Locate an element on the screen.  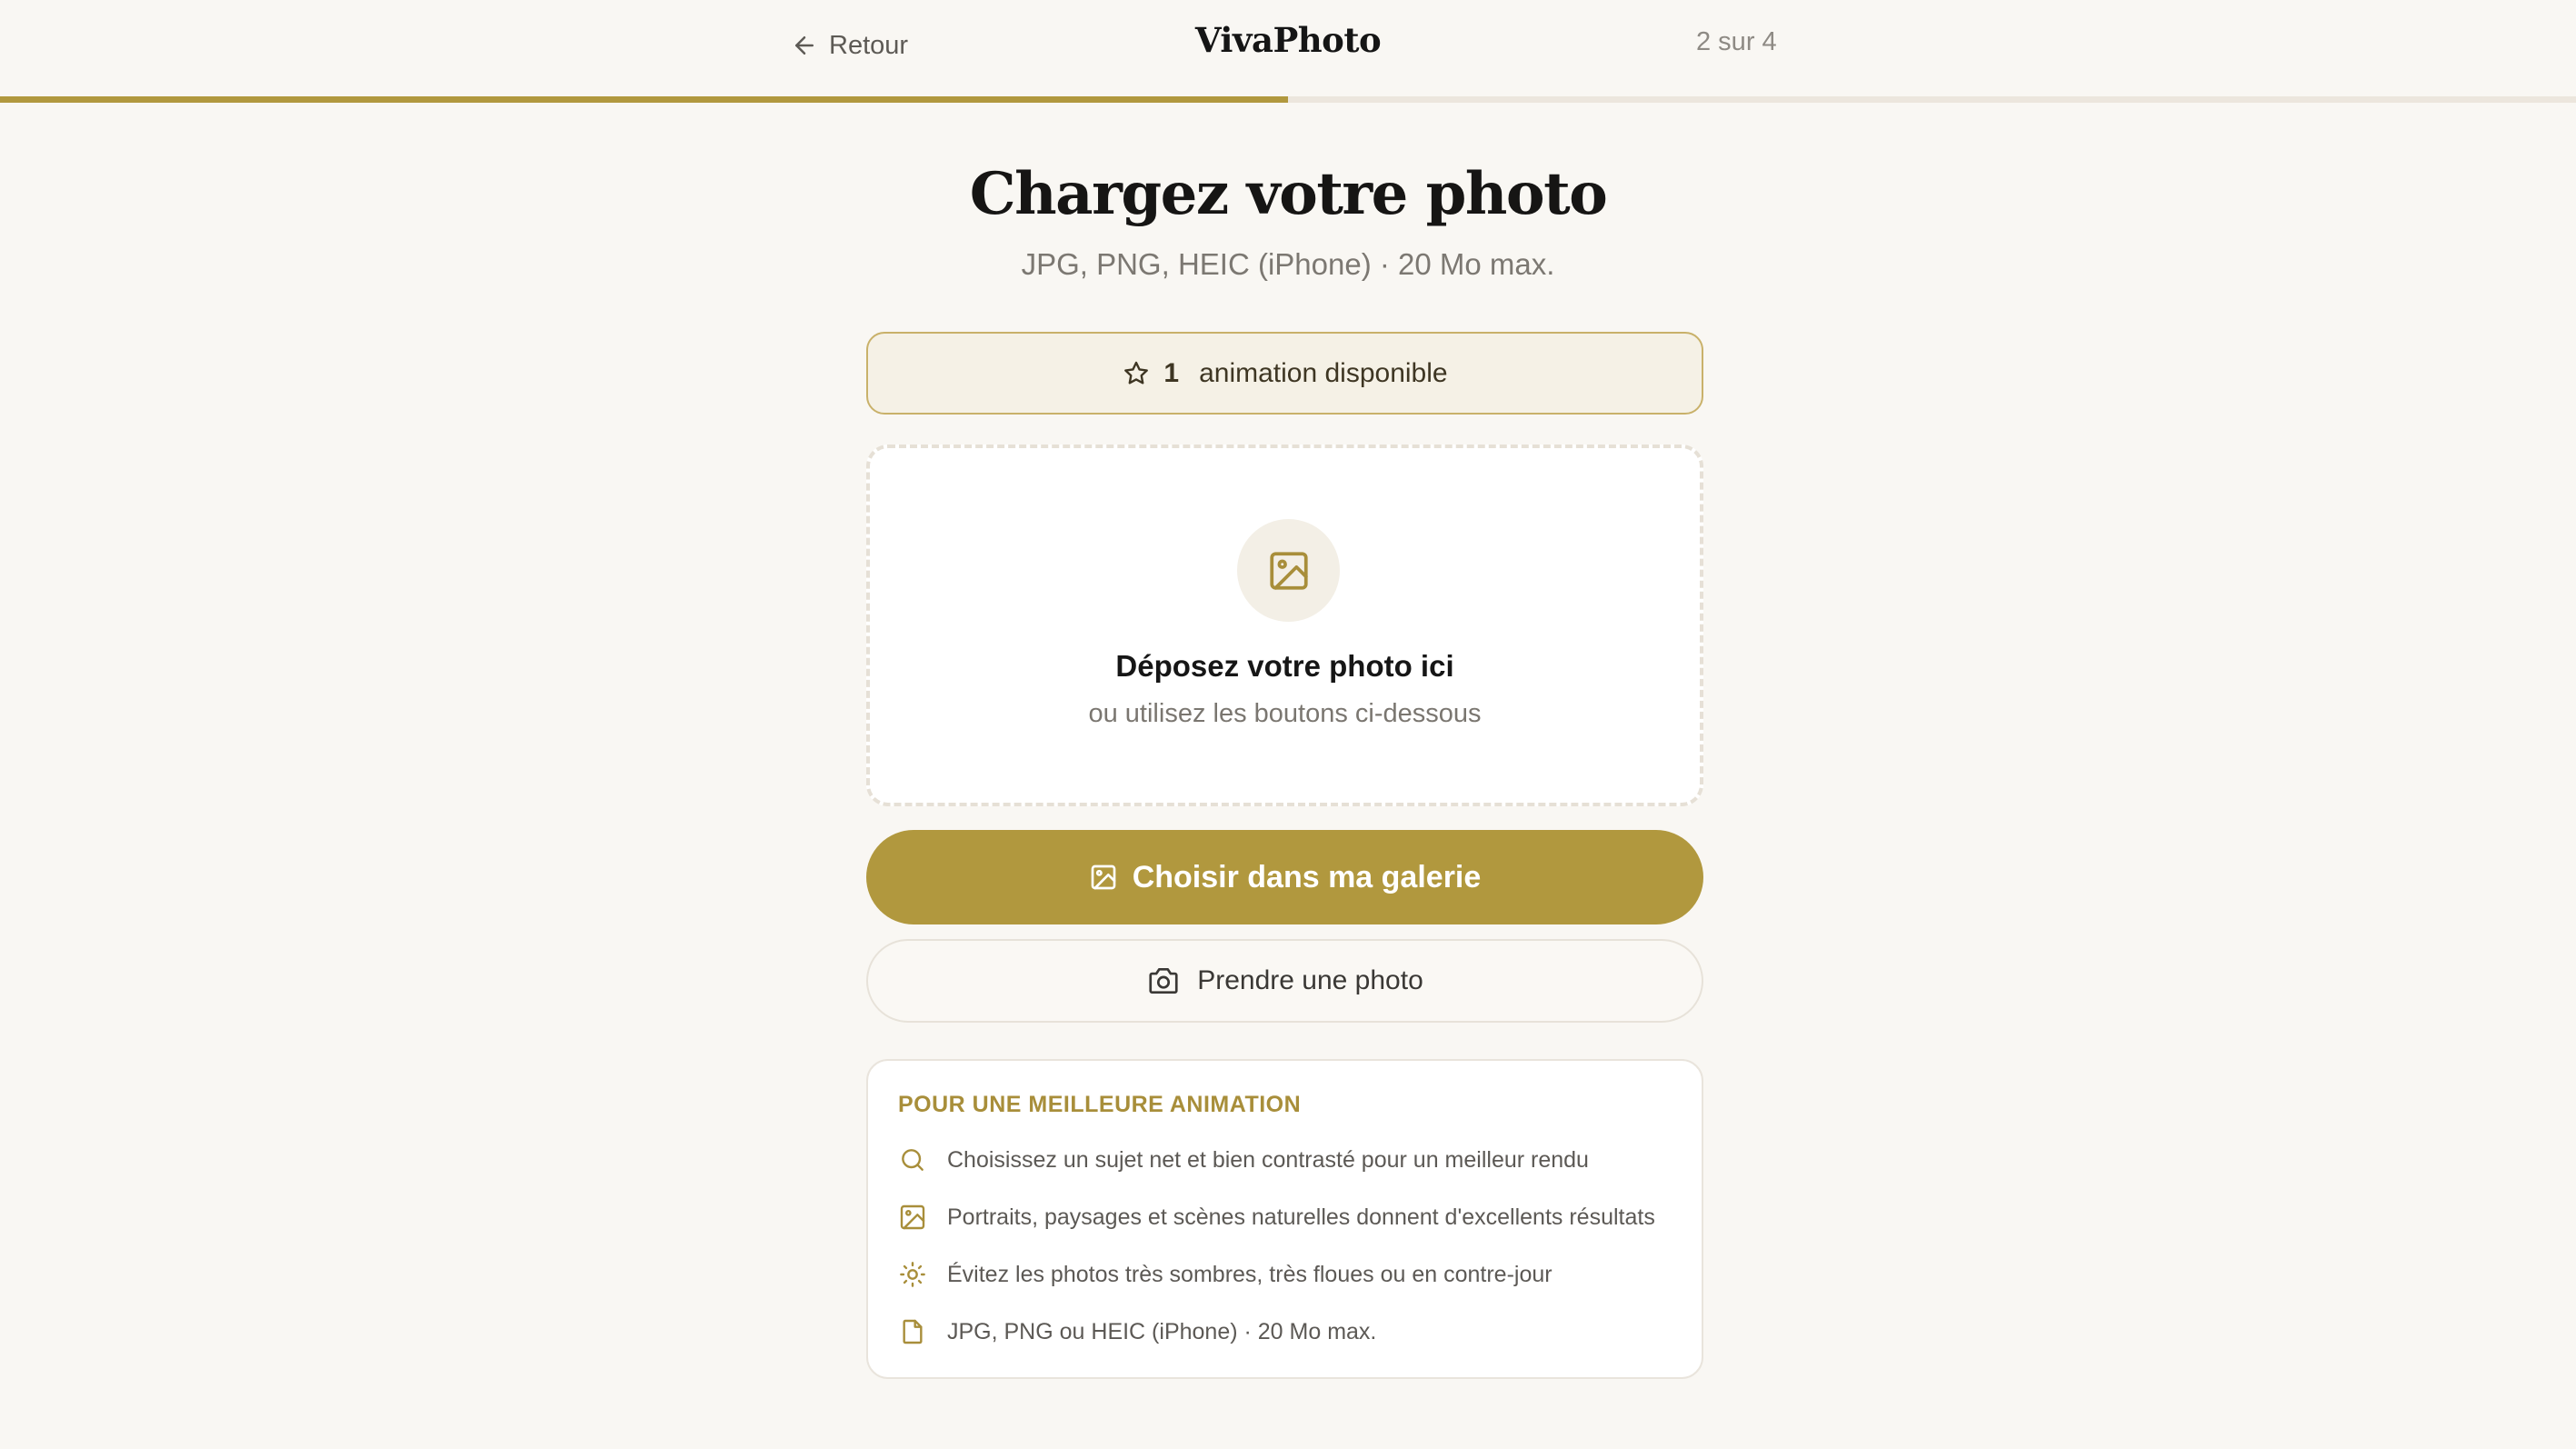
camera-icon is located at coordinates (1163, 981).